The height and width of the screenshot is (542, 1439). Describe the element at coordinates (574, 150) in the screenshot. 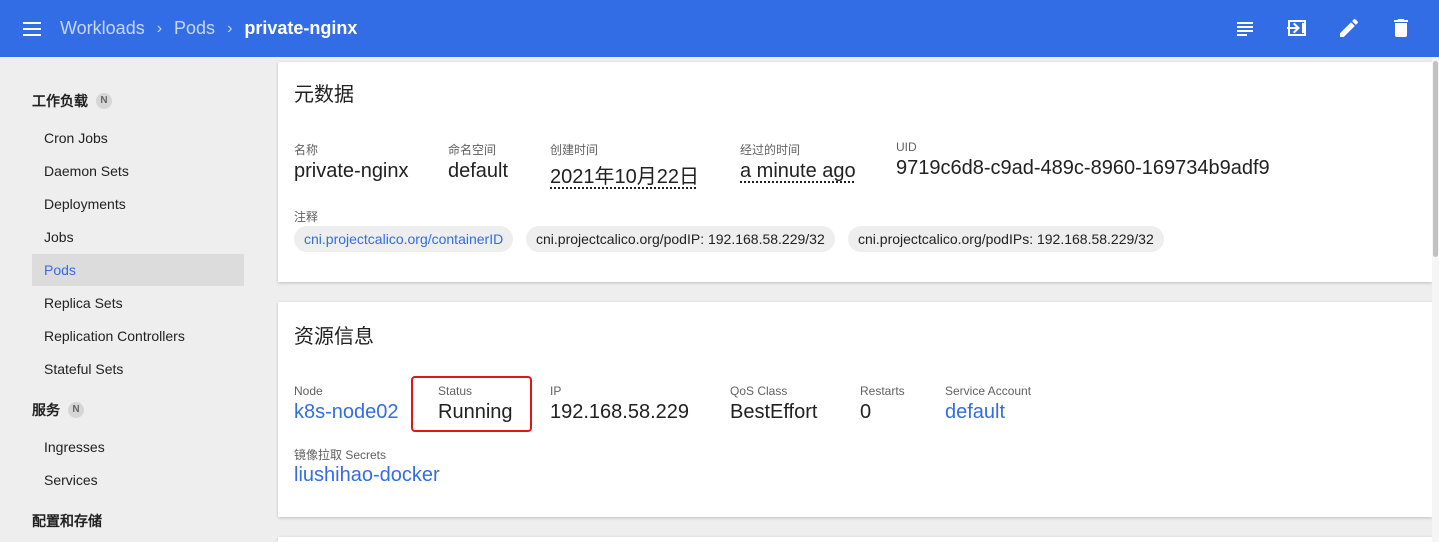

I see `created-label: 创建时间` at that location.